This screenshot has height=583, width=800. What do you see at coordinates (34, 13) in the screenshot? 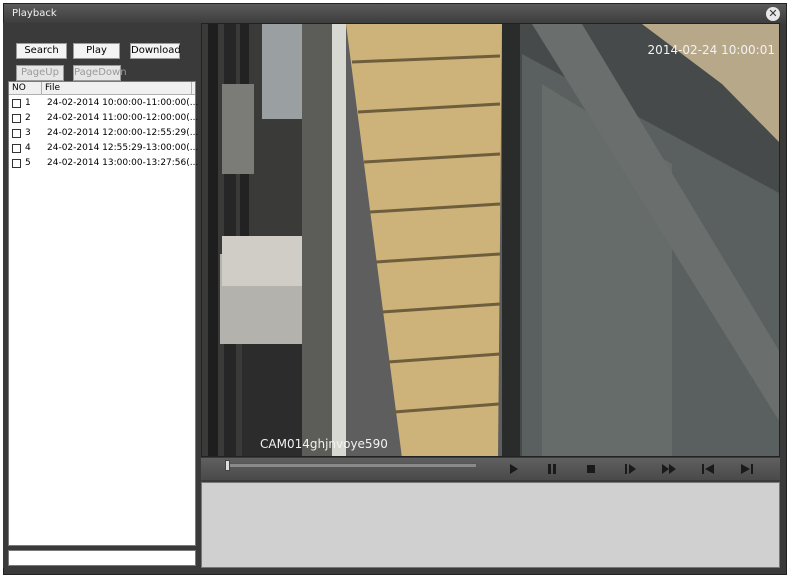
I see `window-title: Playback` at bounding box center [34, 13].